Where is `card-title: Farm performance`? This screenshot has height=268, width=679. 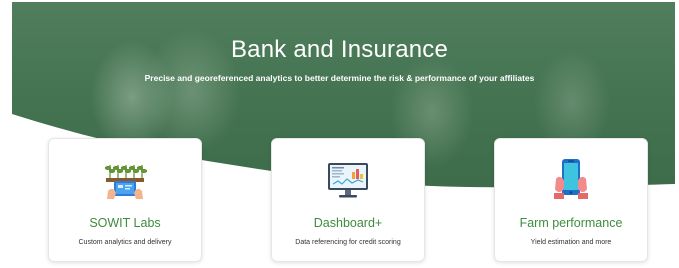 card-title: Farm performance is located at coordinates (571, 223).